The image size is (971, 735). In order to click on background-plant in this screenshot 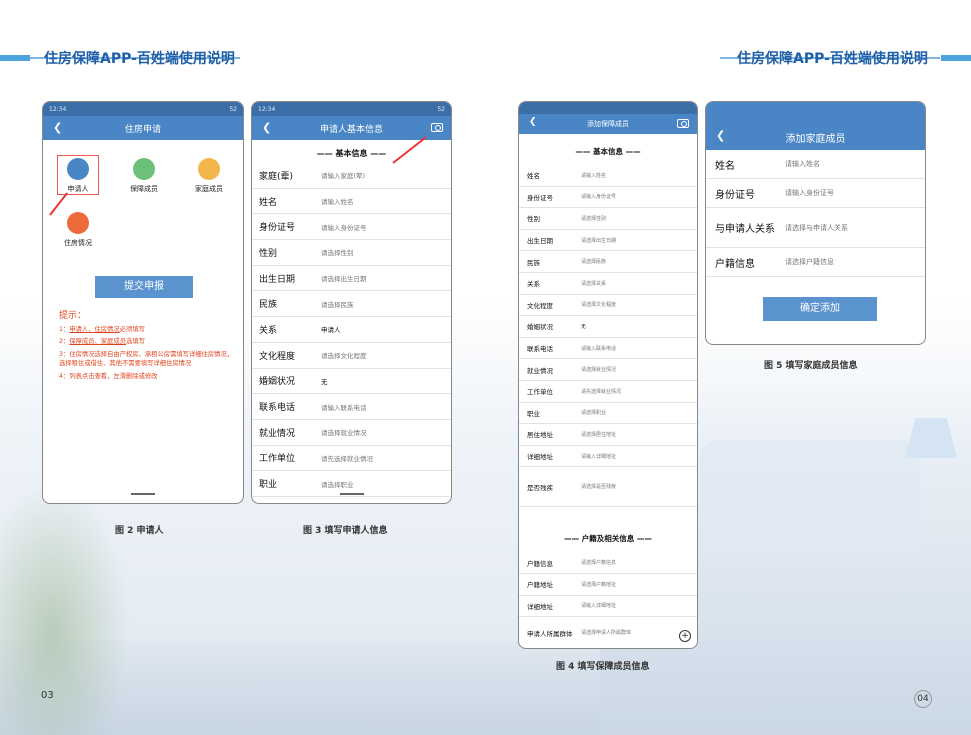, I will do `click(65, 607)`.